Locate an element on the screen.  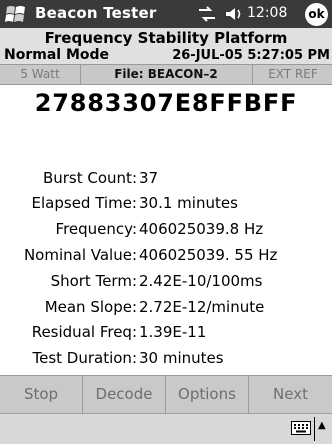
ok-button: ok is located at coordinates (316, 14).